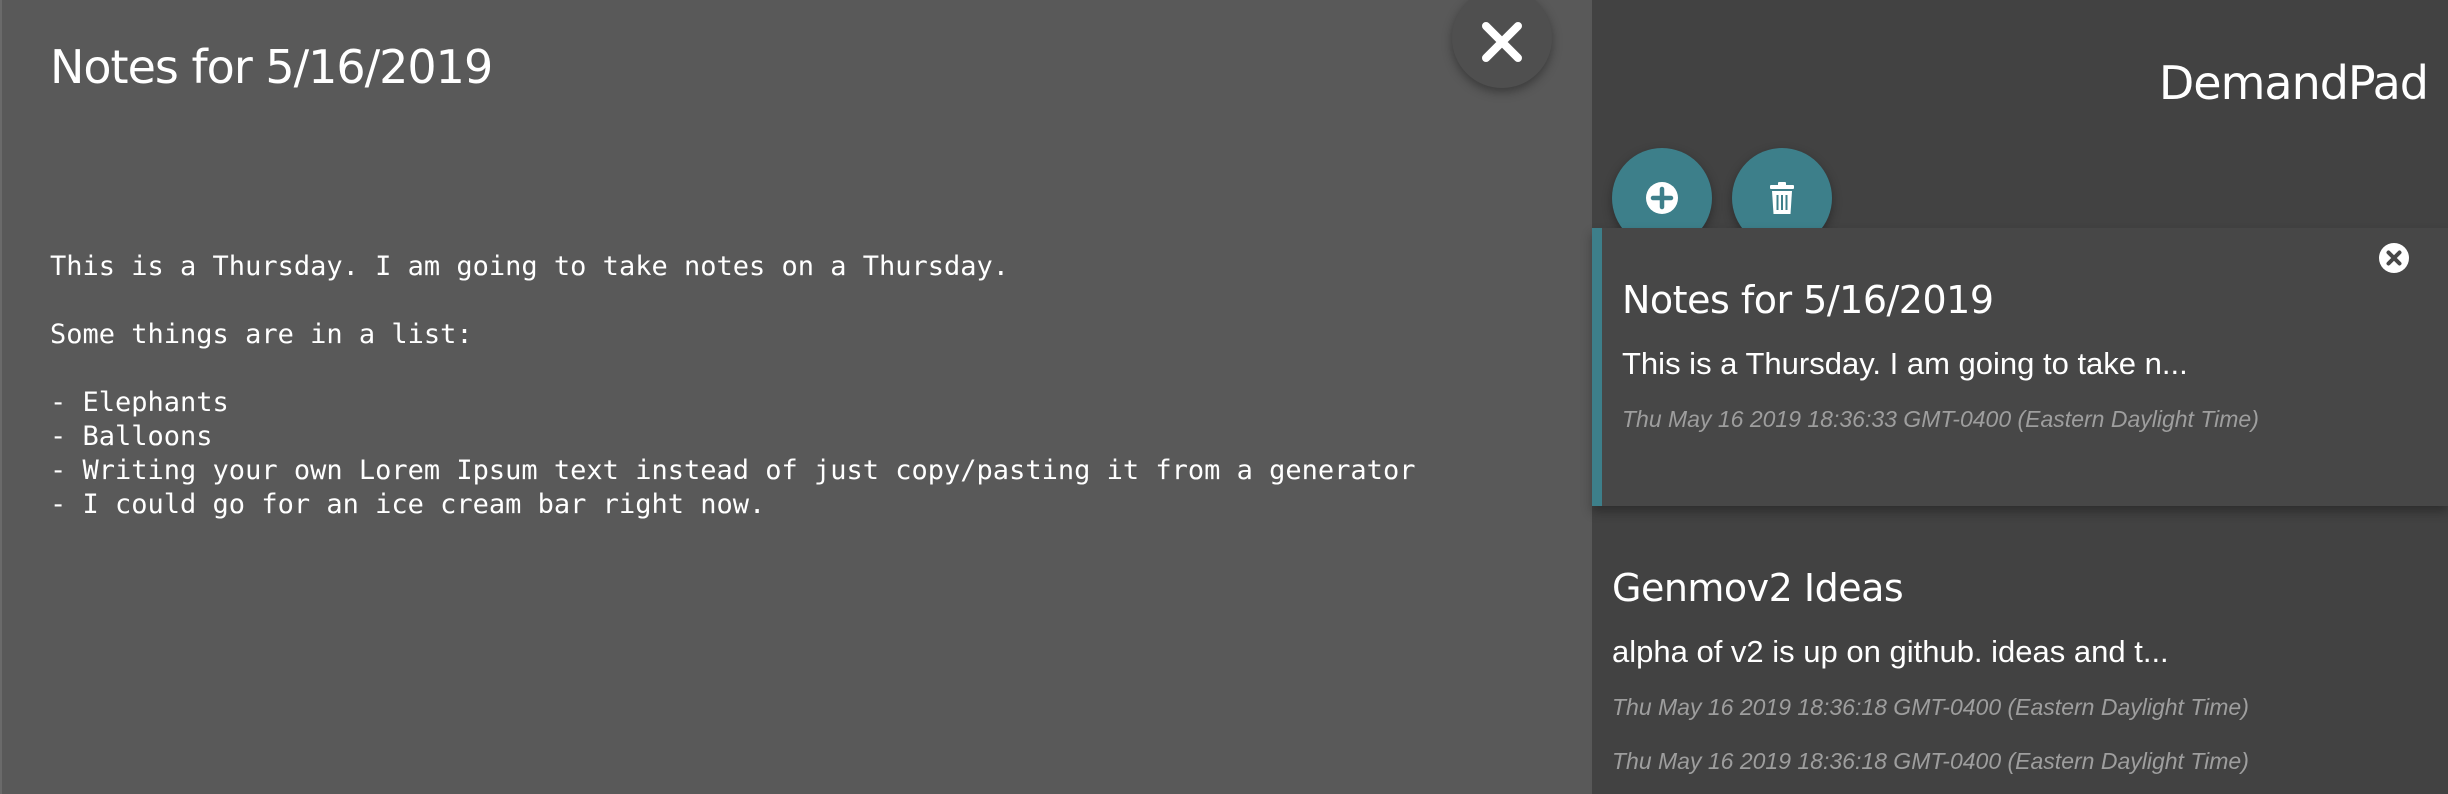 The height and width of the screenshot is (794, 2448). I want to click on close-icon, so click(1502, 42).